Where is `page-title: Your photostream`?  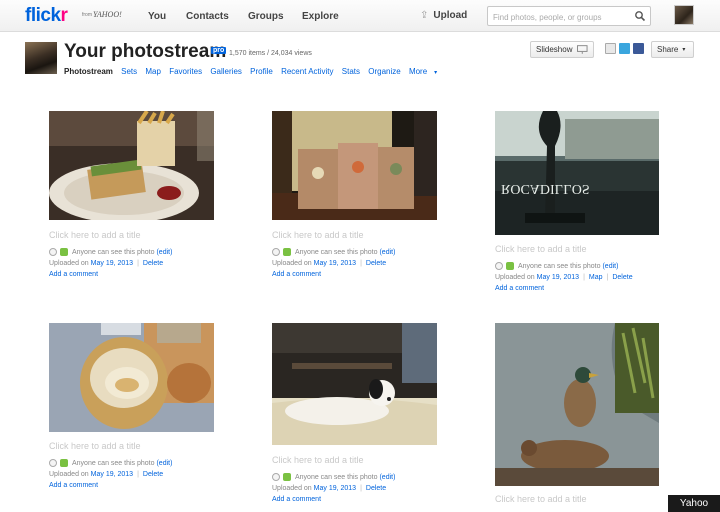
page-title: Your photostream is located at coordinates (145, 51).